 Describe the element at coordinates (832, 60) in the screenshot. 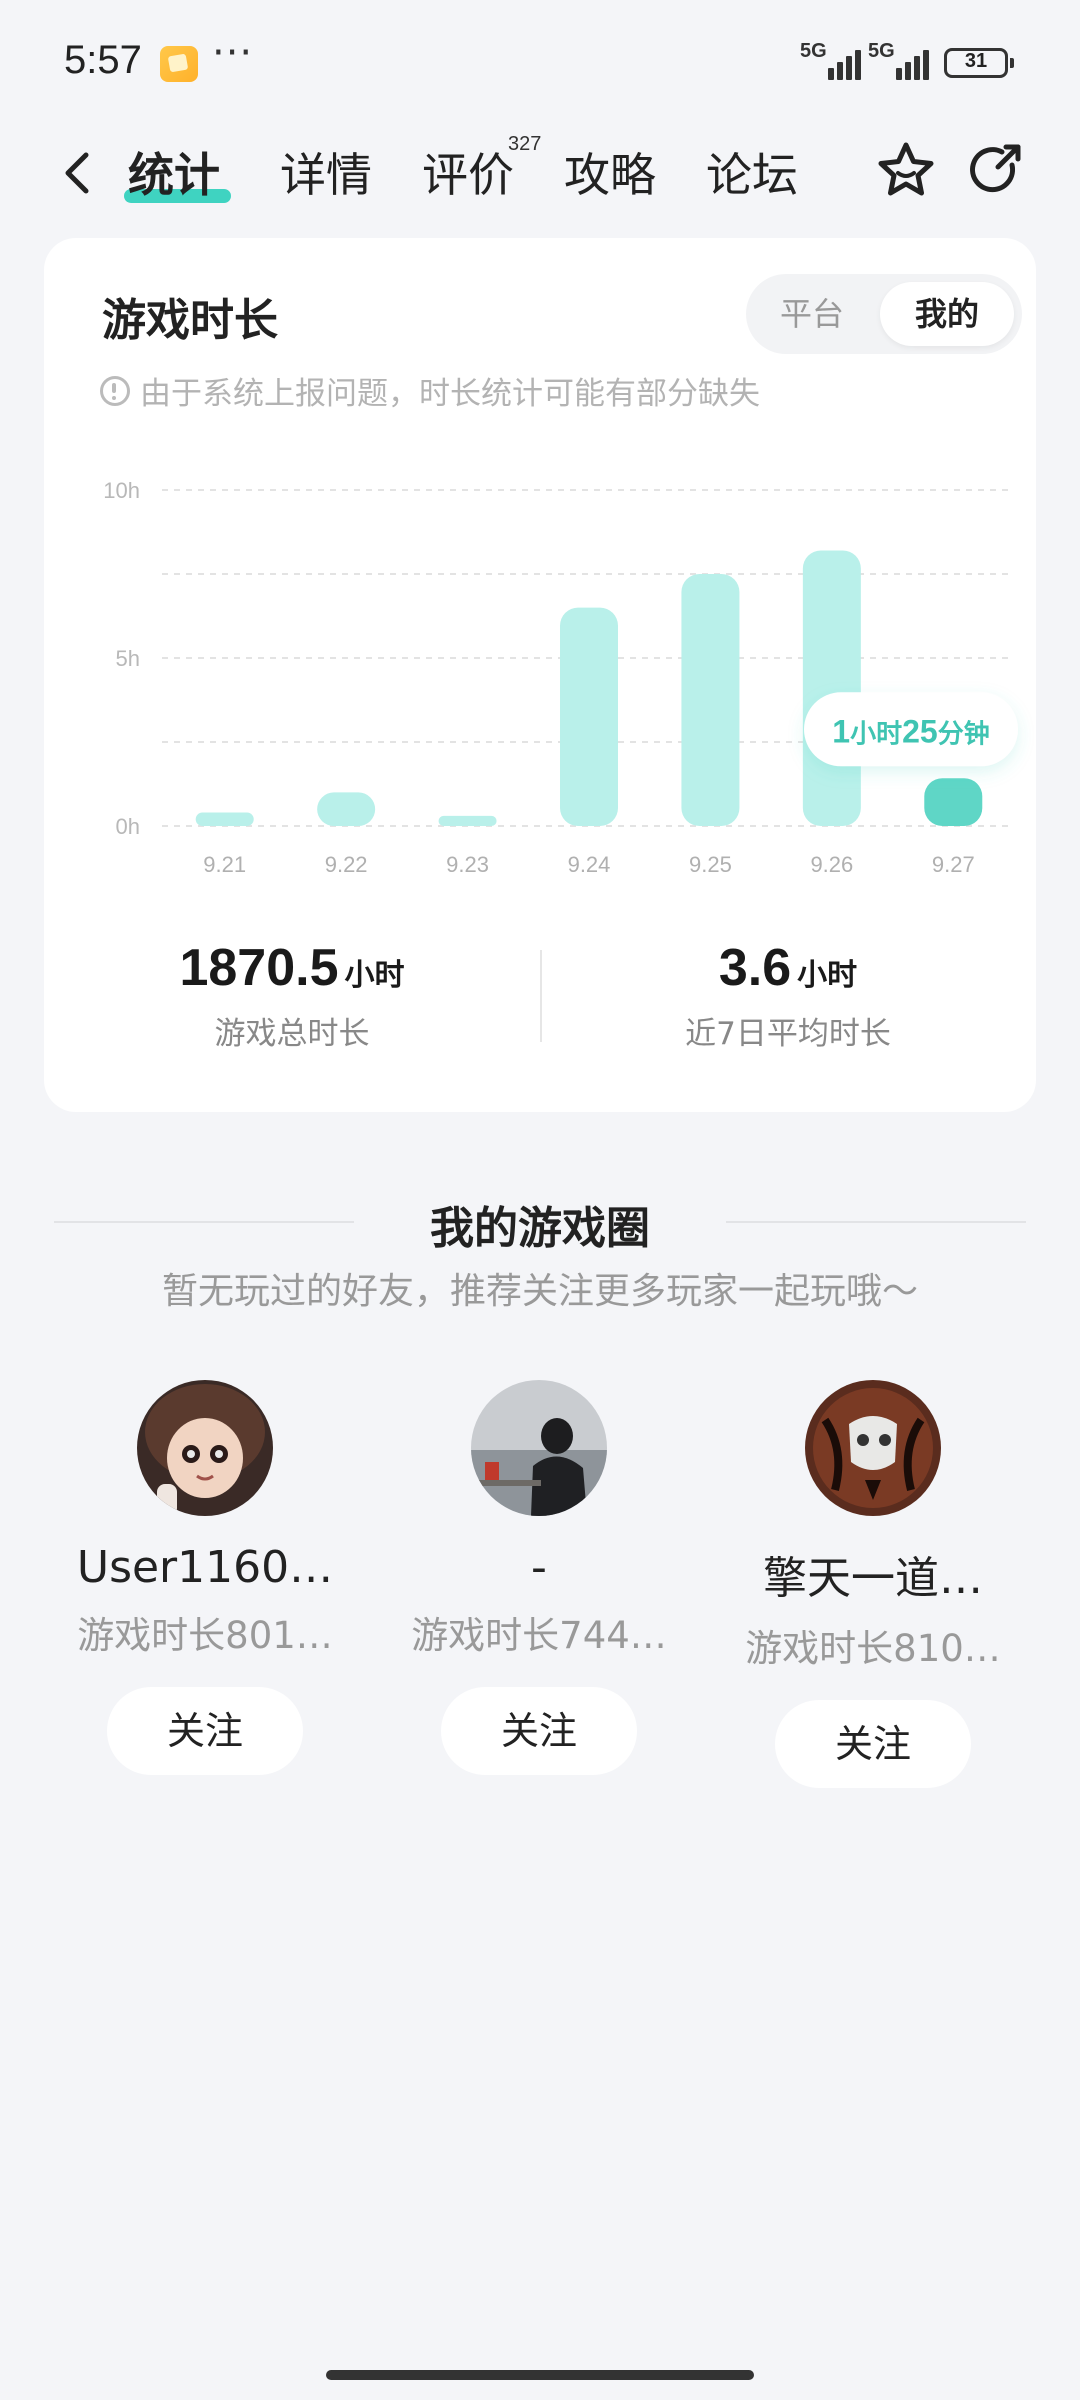

I see `signal-icon: 5G` at that location.